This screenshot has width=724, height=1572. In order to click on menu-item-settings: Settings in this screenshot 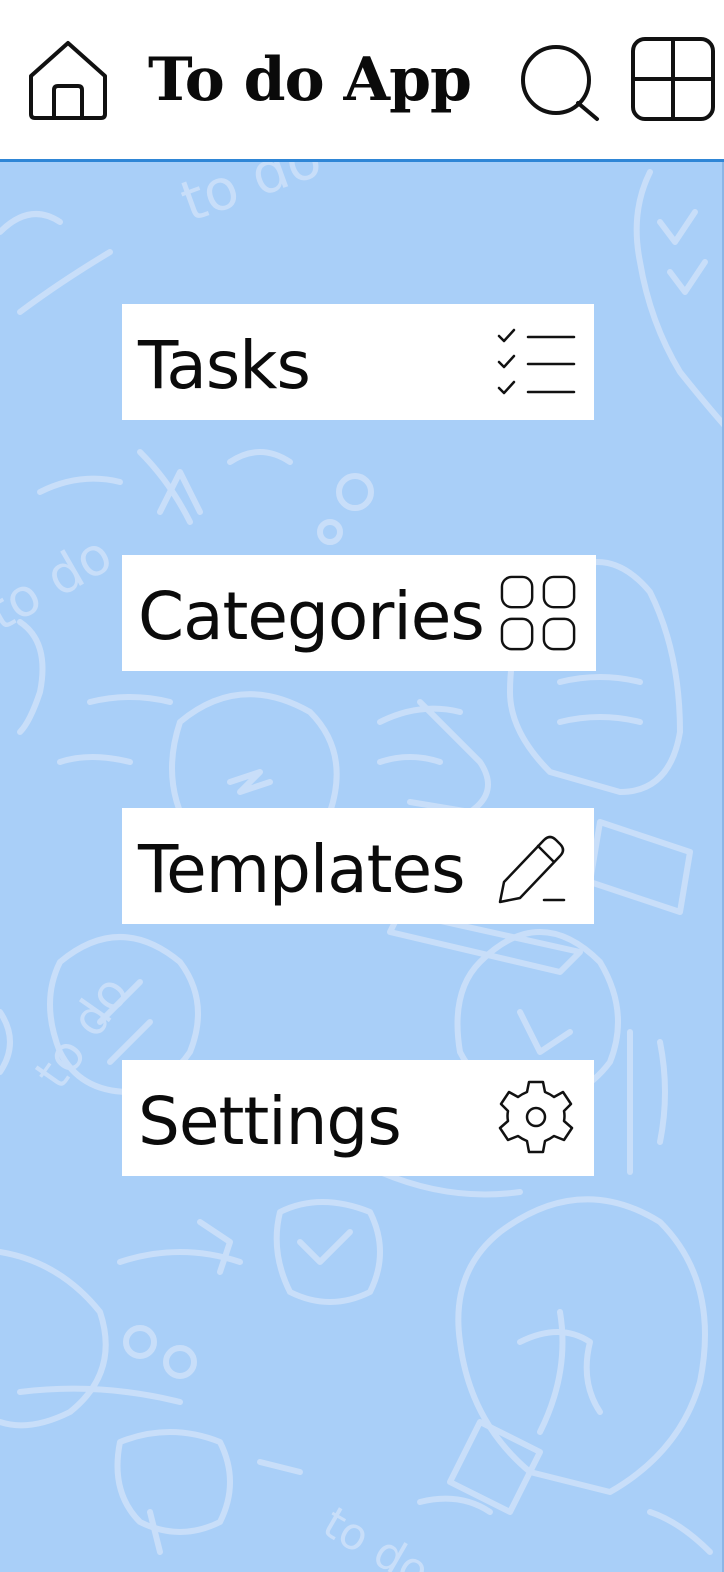, I will do `click(358, 1118)`.